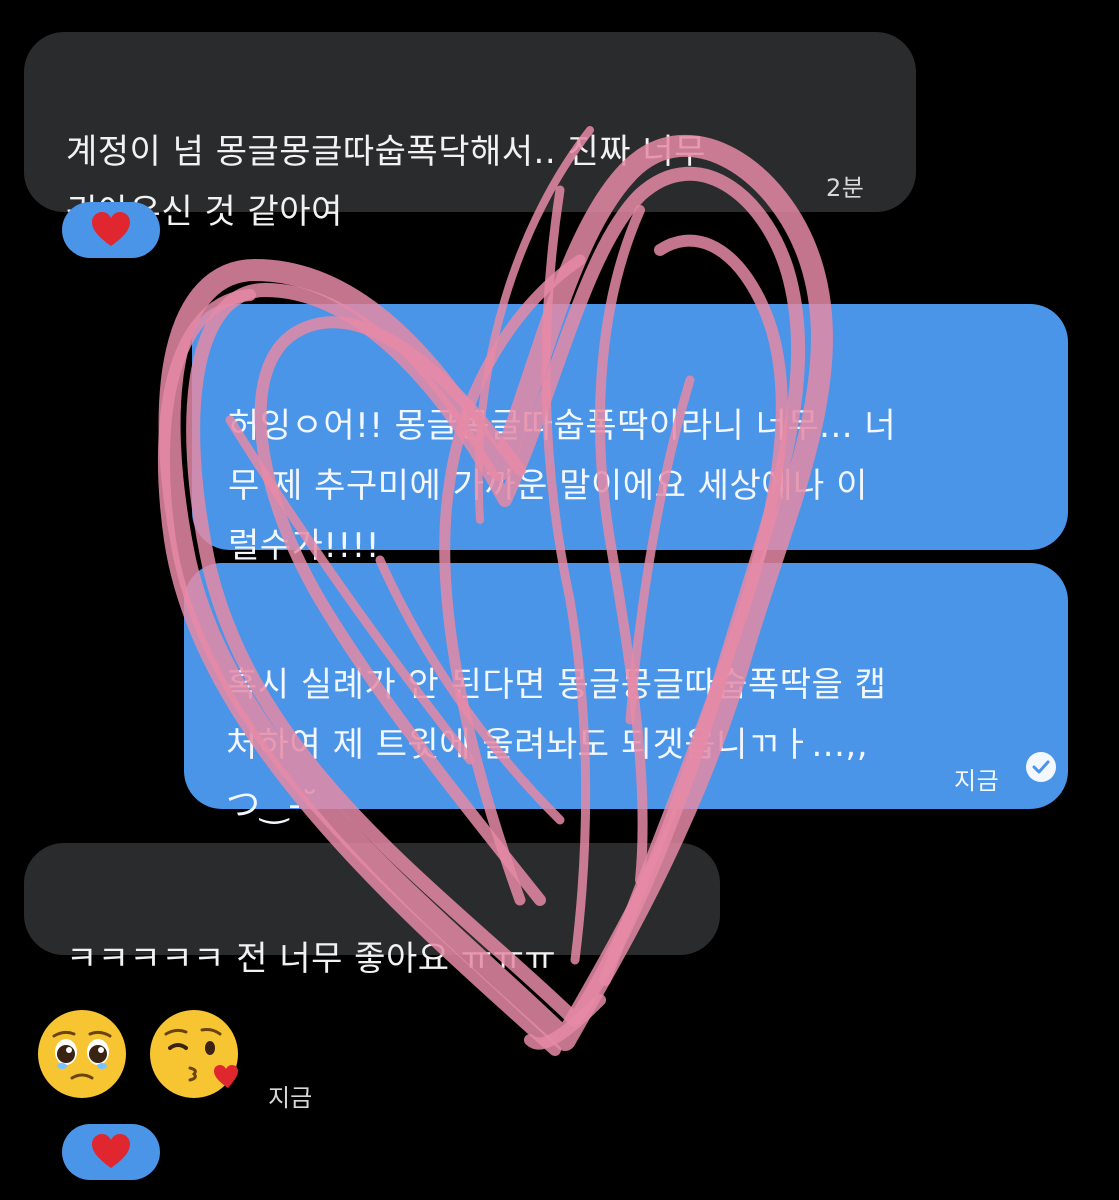  What do you see at coordinates (386, 182) in the screenshot?
I see `message-text: 계정이 넘 몽글몽글따숩폭닥해서.. 진짜 너무 귀야우신 것 같아여` at bounding box center [386, 182].